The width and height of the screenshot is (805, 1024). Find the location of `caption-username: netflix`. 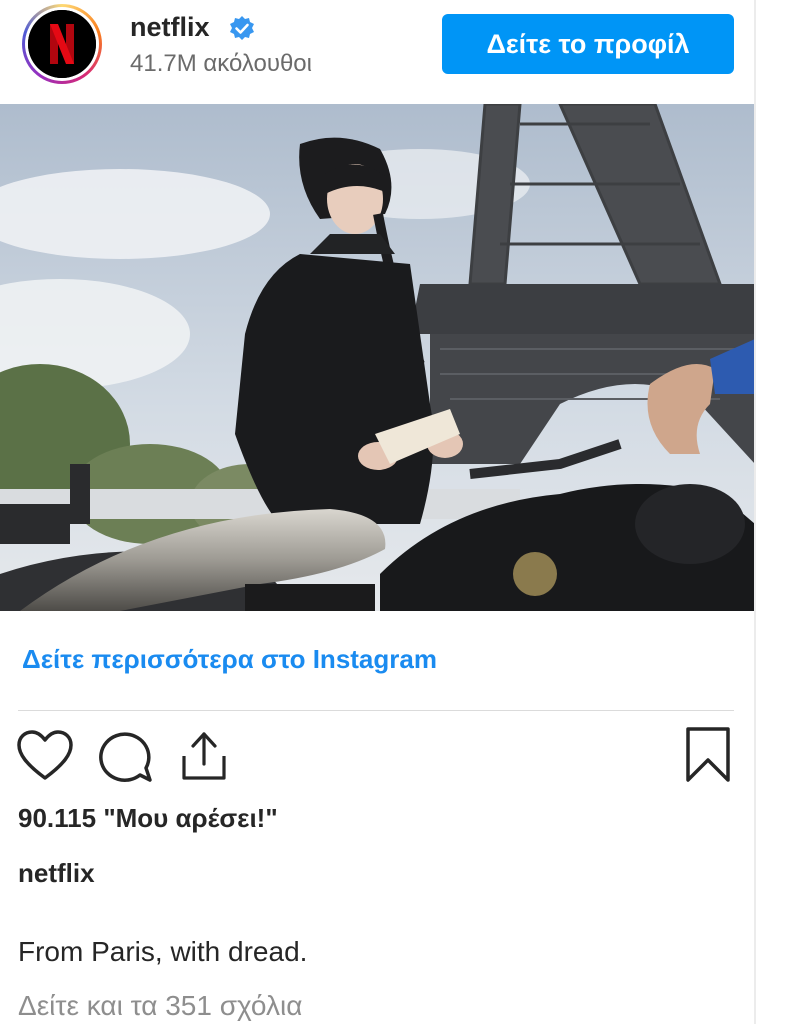

caption-username: netflix is located at coordinates (56, 873).